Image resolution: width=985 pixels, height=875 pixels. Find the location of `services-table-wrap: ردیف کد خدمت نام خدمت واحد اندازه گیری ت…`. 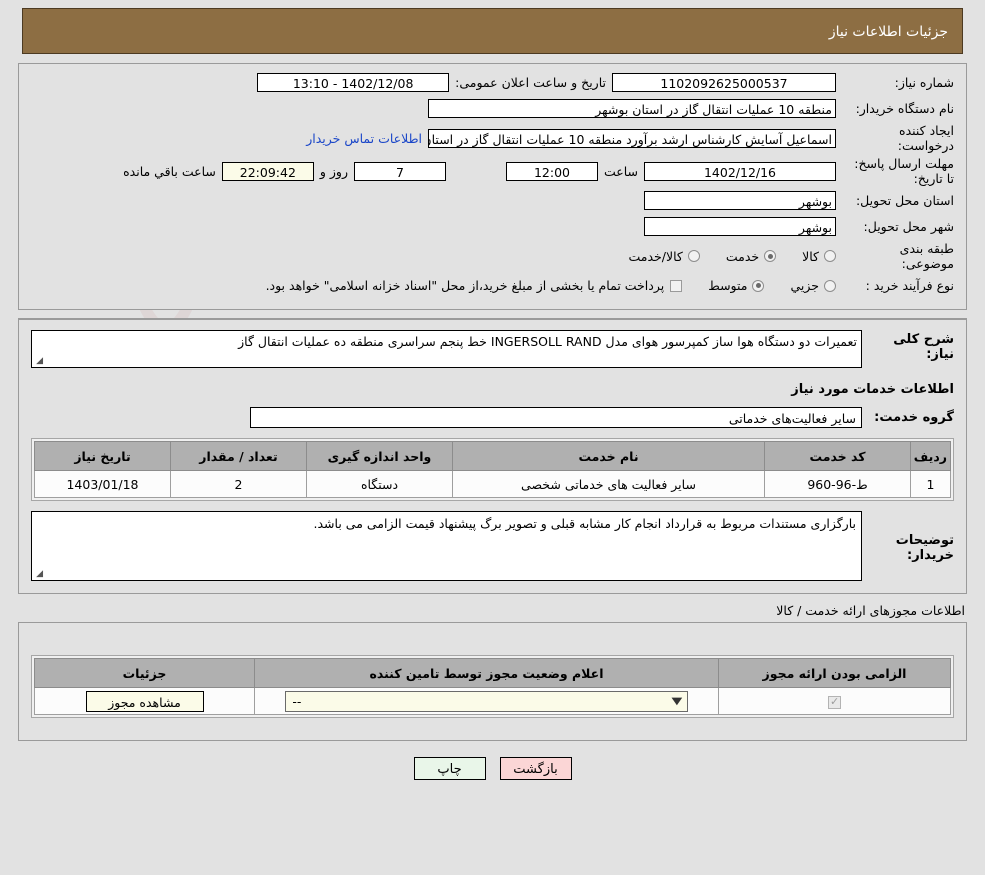

services-table-wrap: ردیف کد خدمت نام خدمت واحد اندازه گیری ت… is located at coordinates (492, 469).